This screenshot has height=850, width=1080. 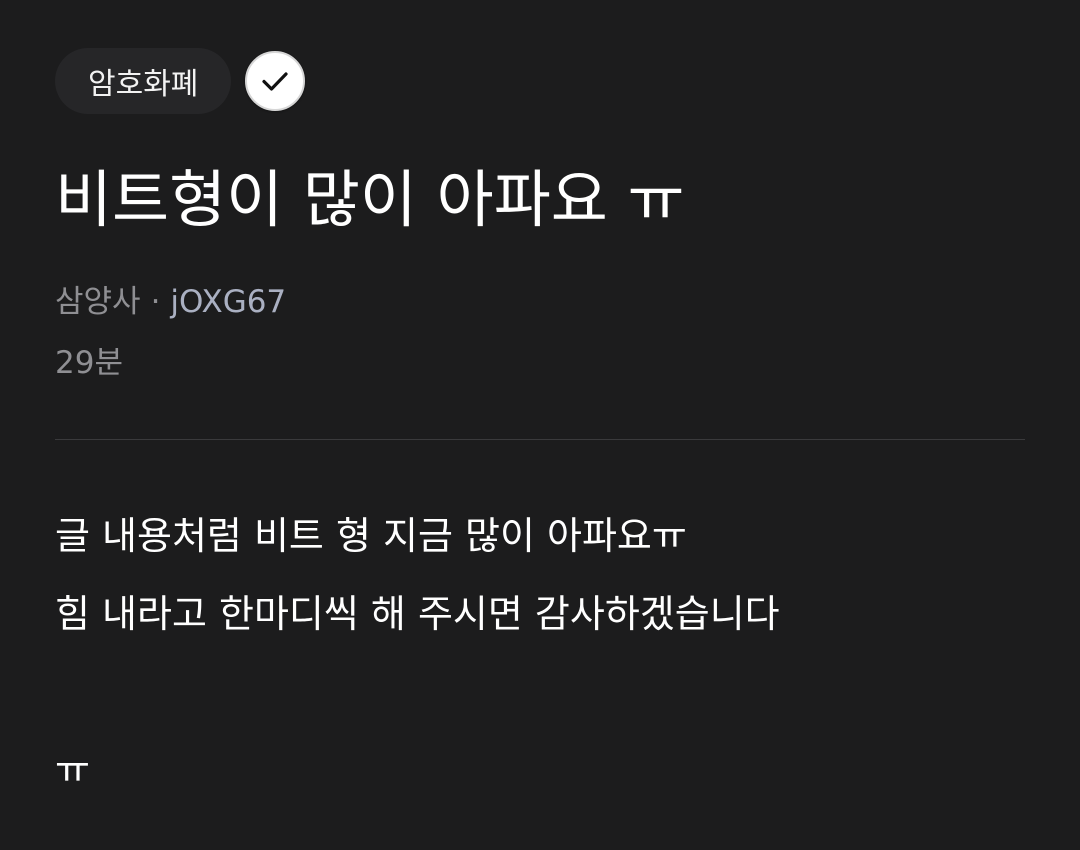 I want to click on checkmark-icon, so click(x=275, y=81).